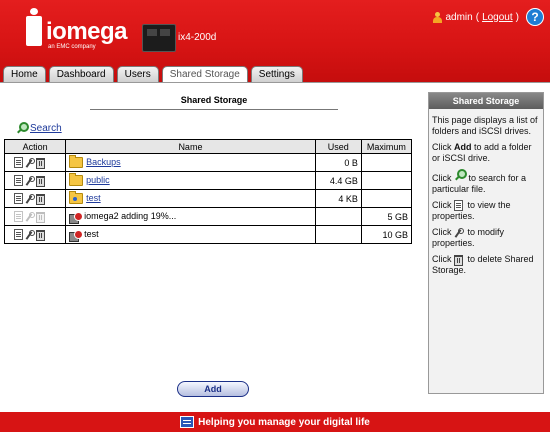 The image size is (550, 432). Describe the element at coordinates (81, 74) in the screenshot. I see `tab-dashboard: Dashboard` at that location.